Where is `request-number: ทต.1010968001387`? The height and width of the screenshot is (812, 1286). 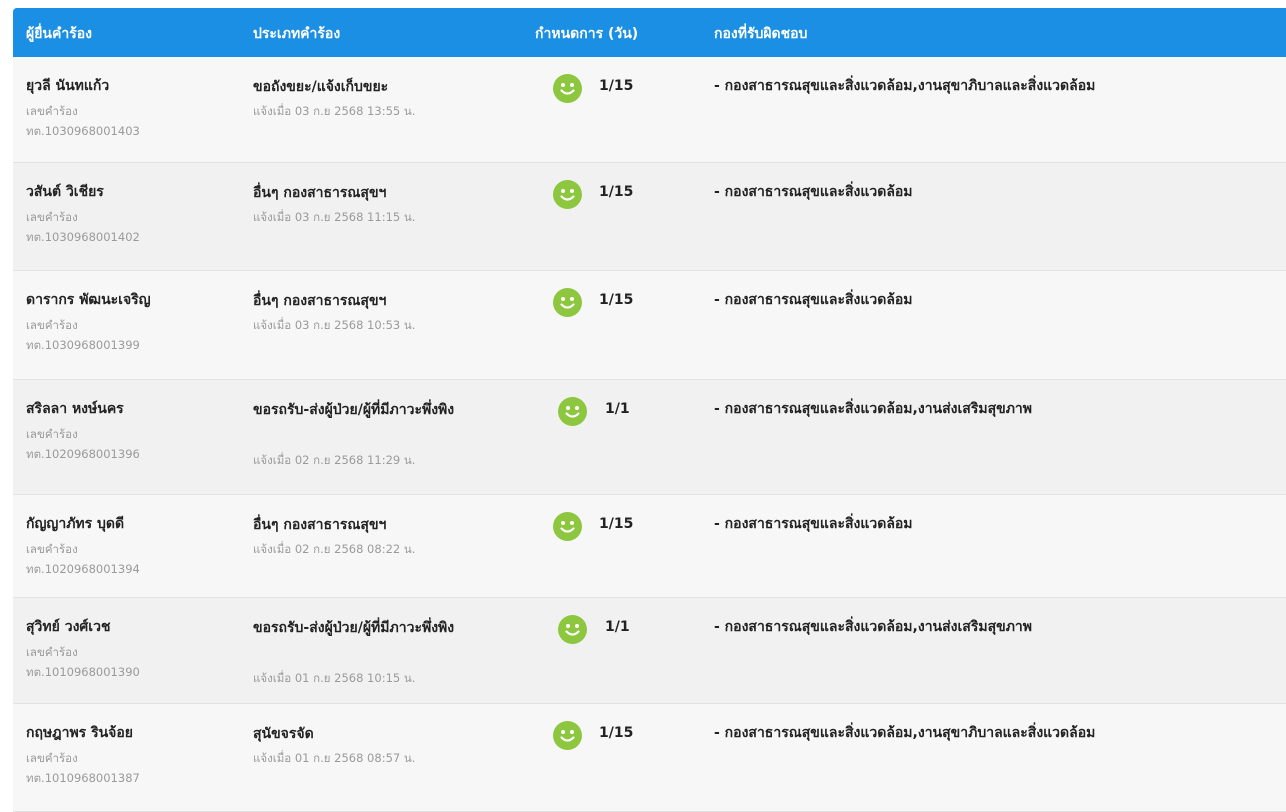 request-number: ทต.1010968001387 is located at coordinates (83, 778).